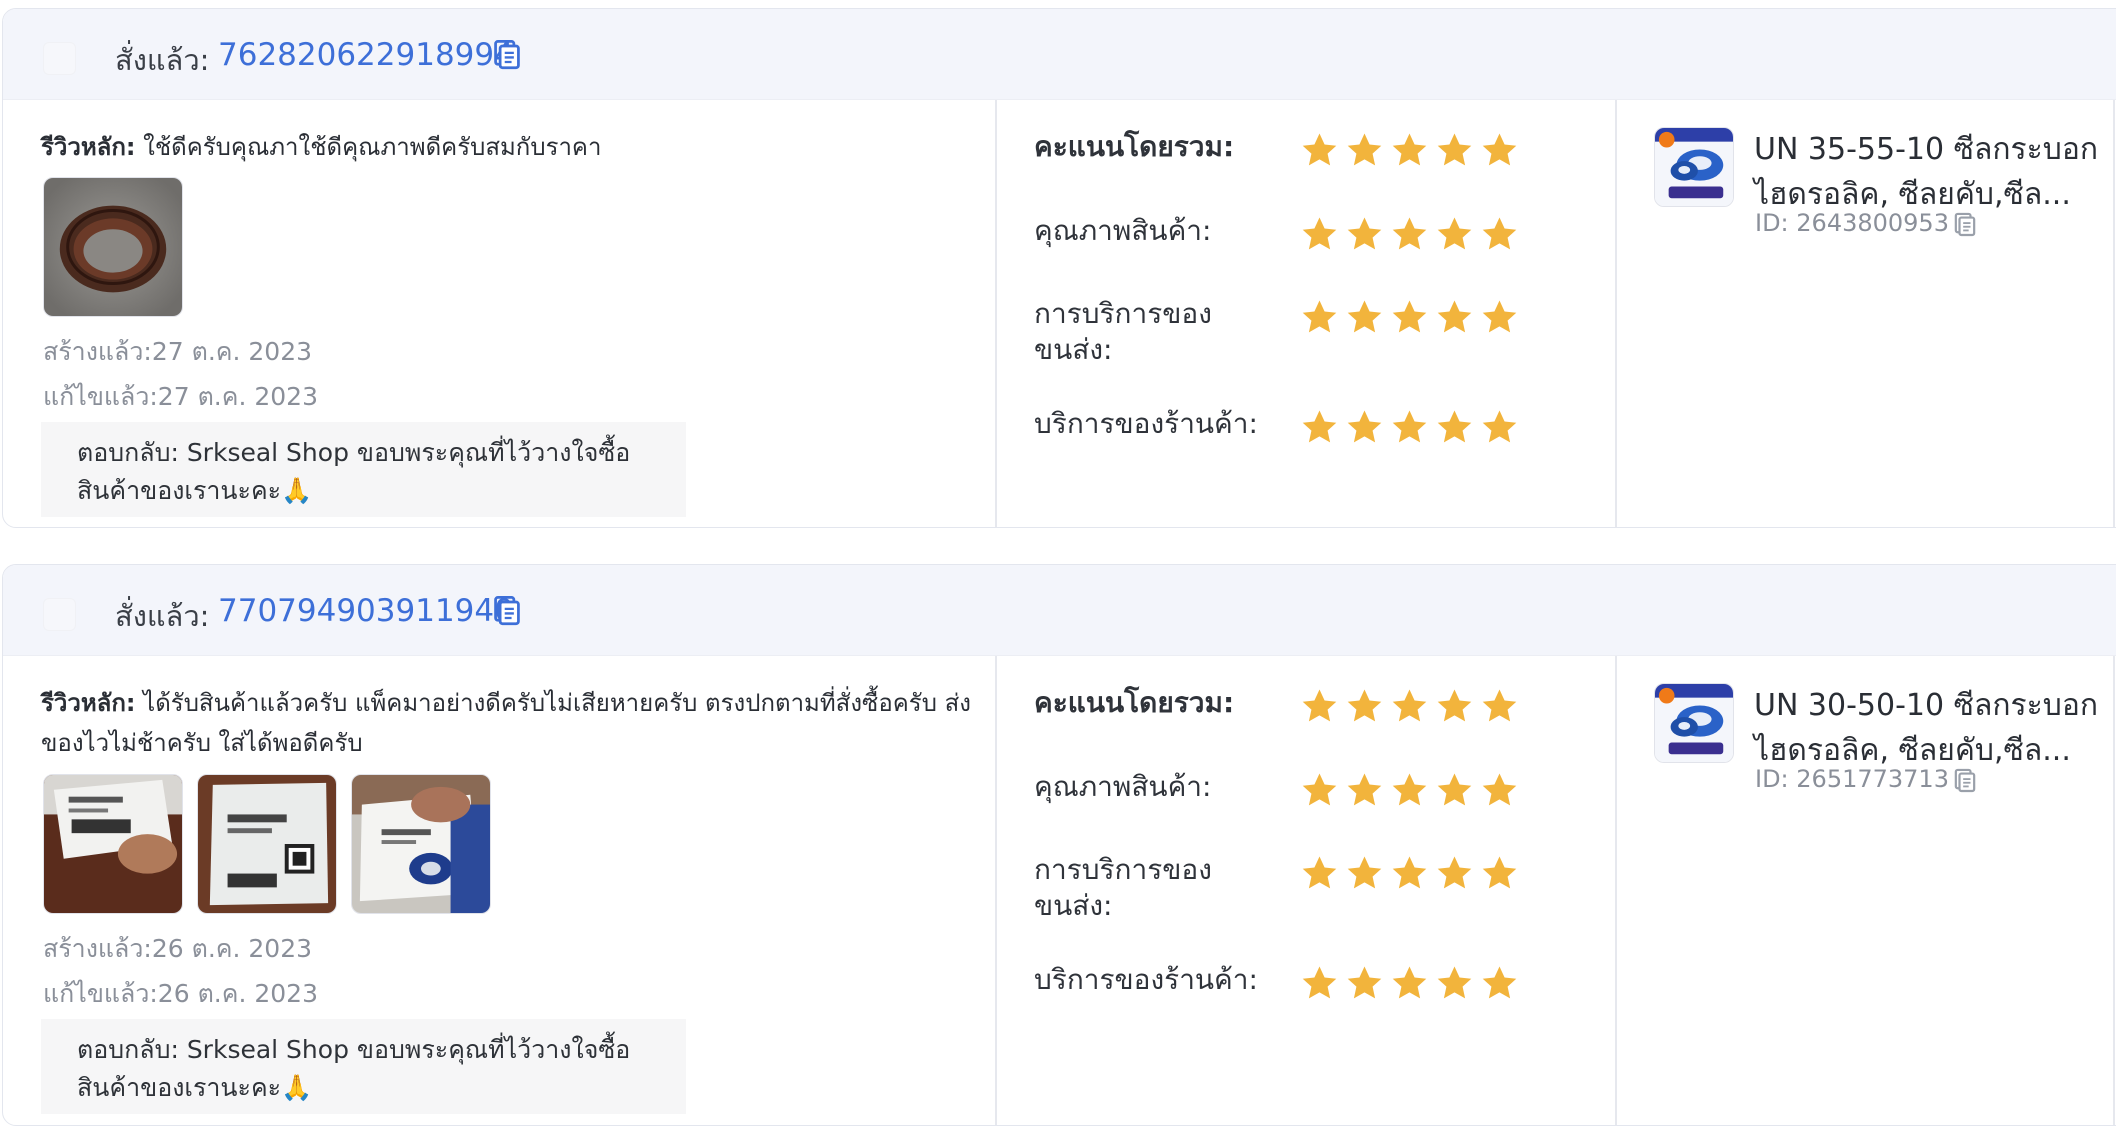 The height and width of the screenshot is (1129, 2116). I want to click on product-id: ID: 2643800953, so click(1852, 223).